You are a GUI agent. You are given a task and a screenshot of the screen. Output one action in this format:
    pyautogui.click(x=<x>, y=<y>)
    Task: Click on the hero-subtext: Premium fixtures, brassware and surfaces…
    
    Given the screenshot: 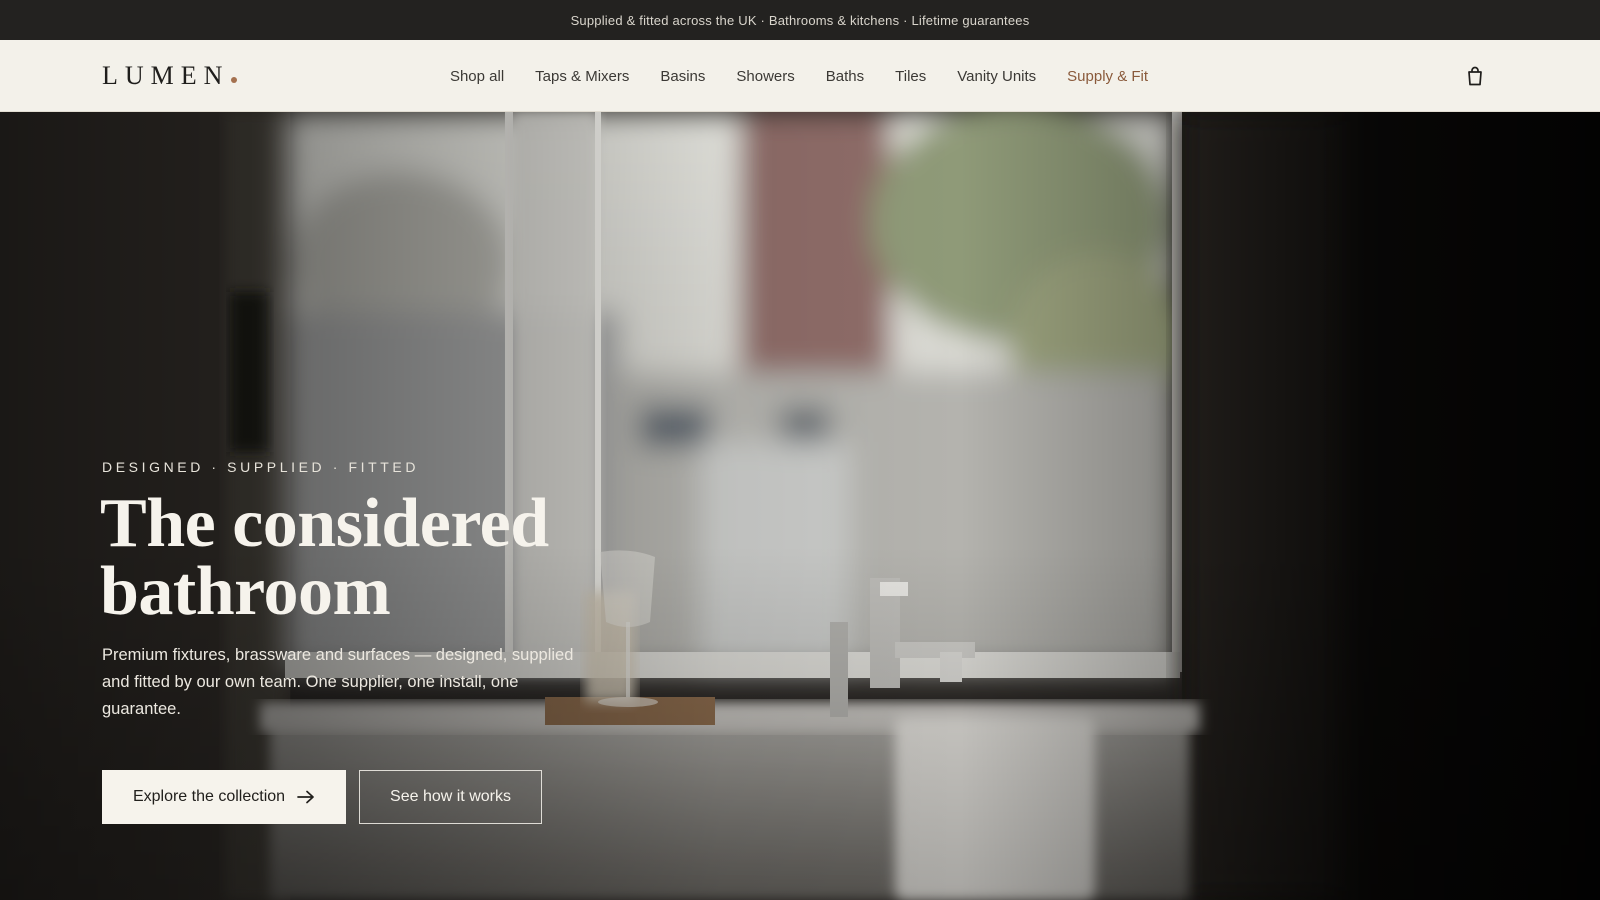 What is the action you would take?
    pyautogui.click(x=338, y=682)
    